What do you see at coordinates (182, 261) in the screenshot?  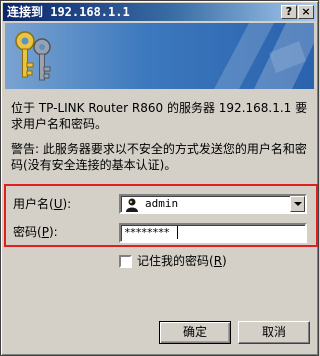 I see `remember-password-label: 记住我的密码(R)` at bounding box center [182, 261].